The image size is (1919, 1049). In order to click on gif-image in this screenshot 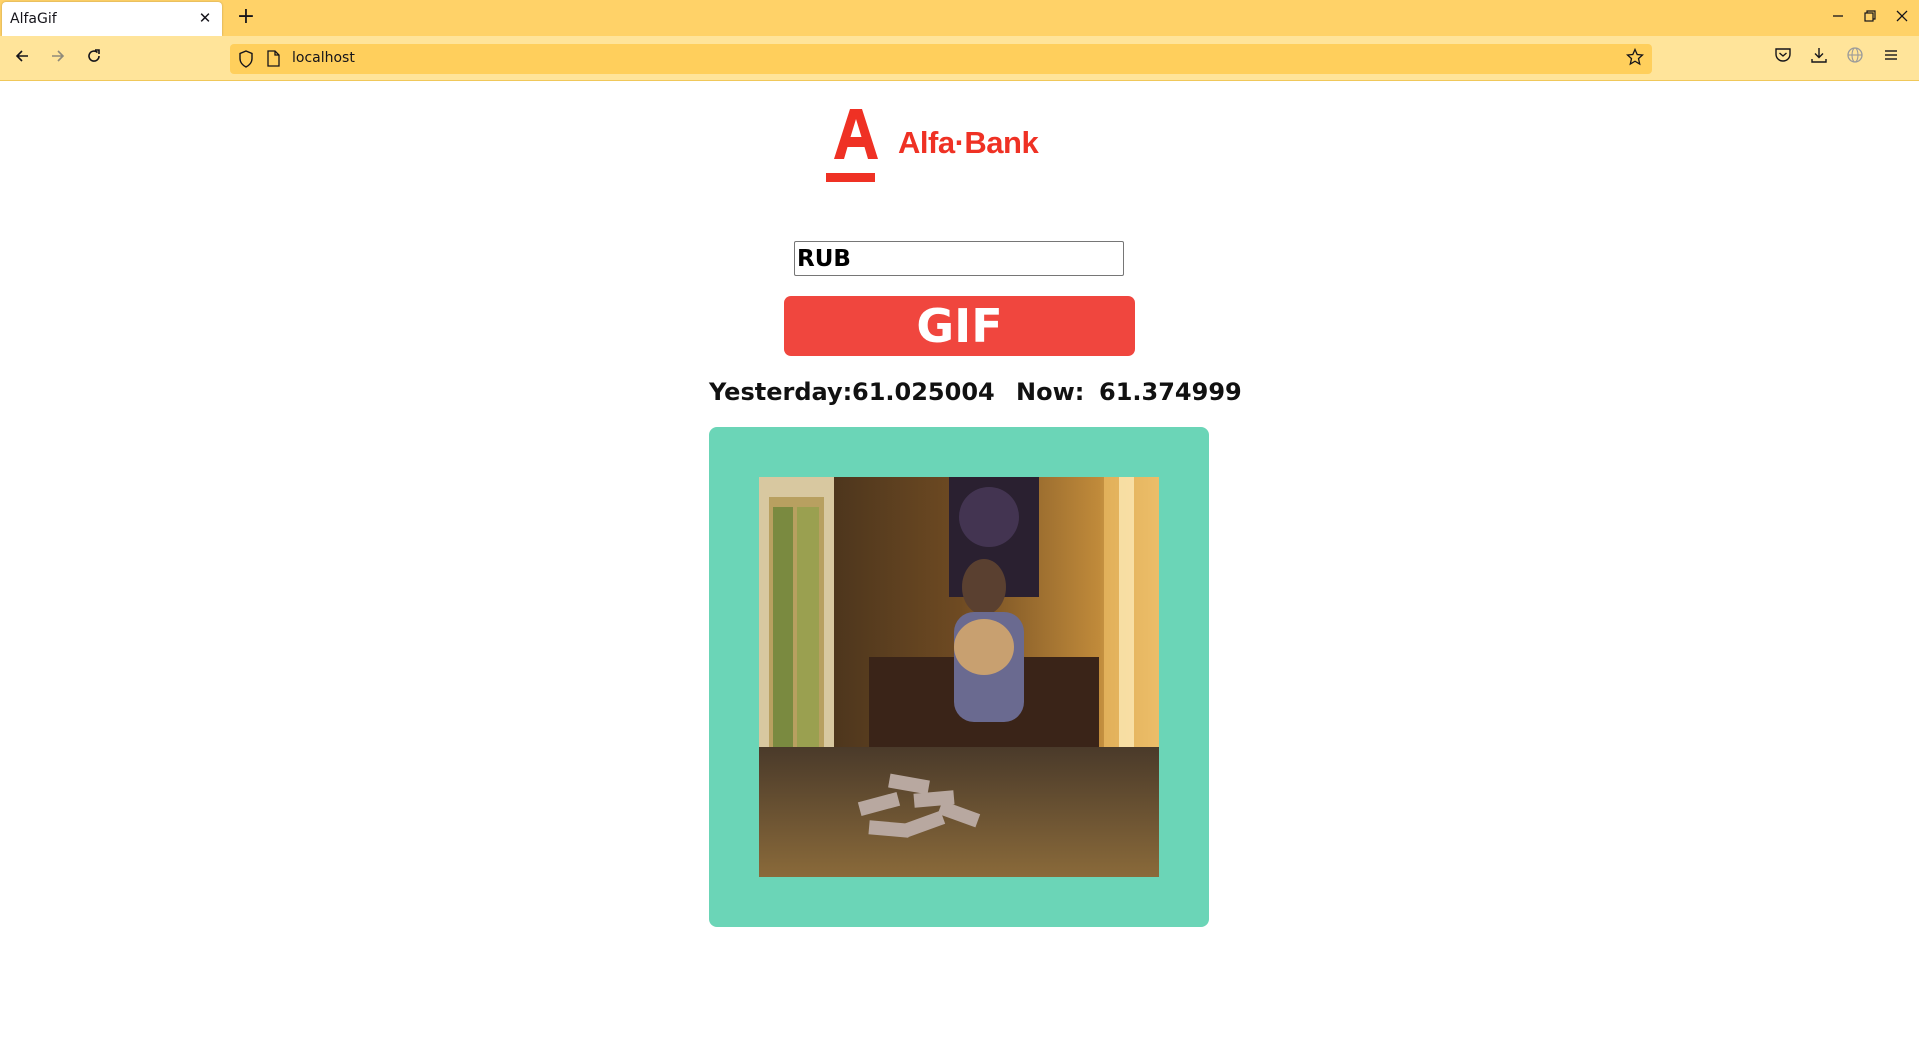, I will do `click(959, 677)`.